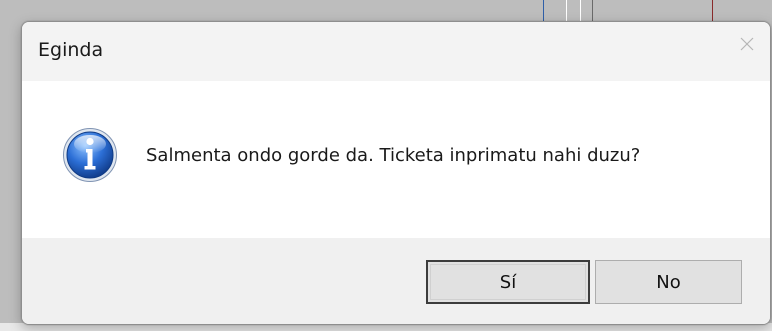 The width and height of the screenshot is (772, 331). I want to click on close-button, so click(747, 44).